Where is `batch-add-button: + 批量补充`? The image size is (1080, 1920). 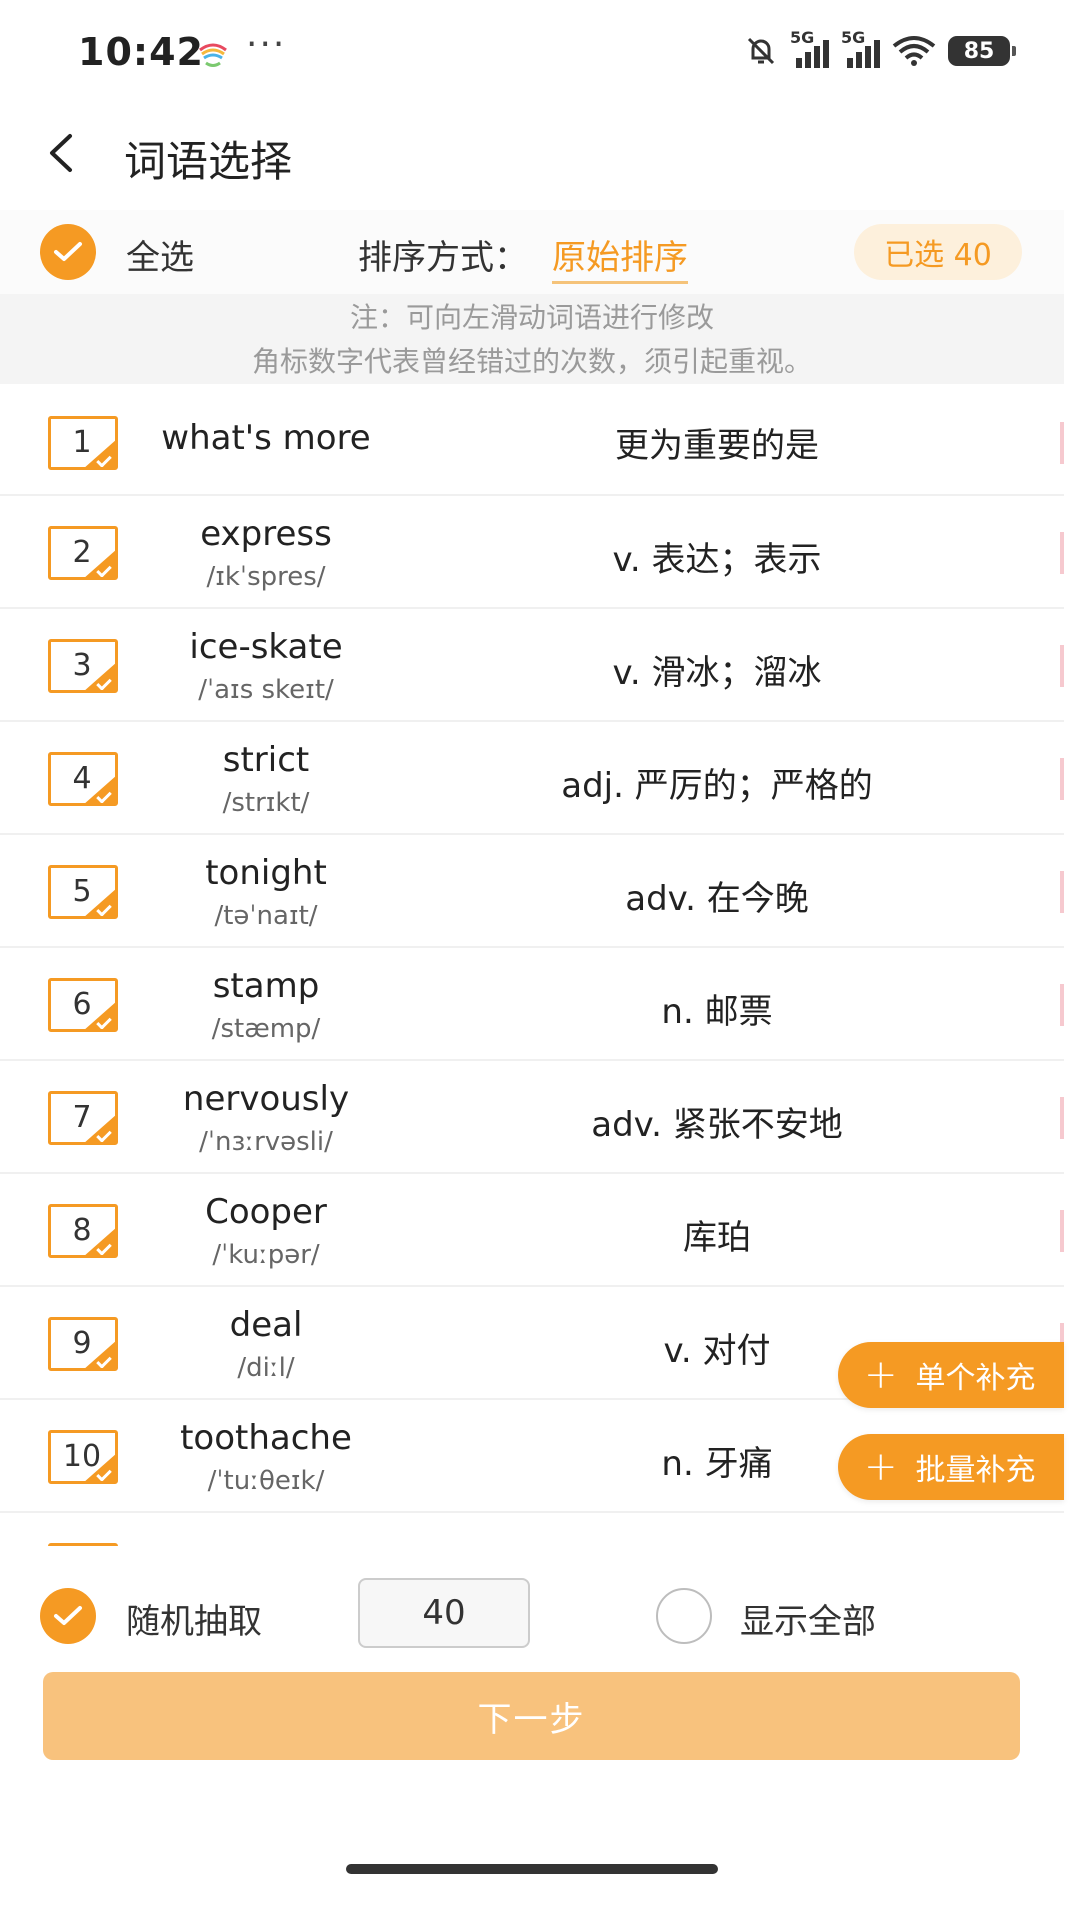 batch-add-button: + 批量补充 is located at coordinates (951, 1467).